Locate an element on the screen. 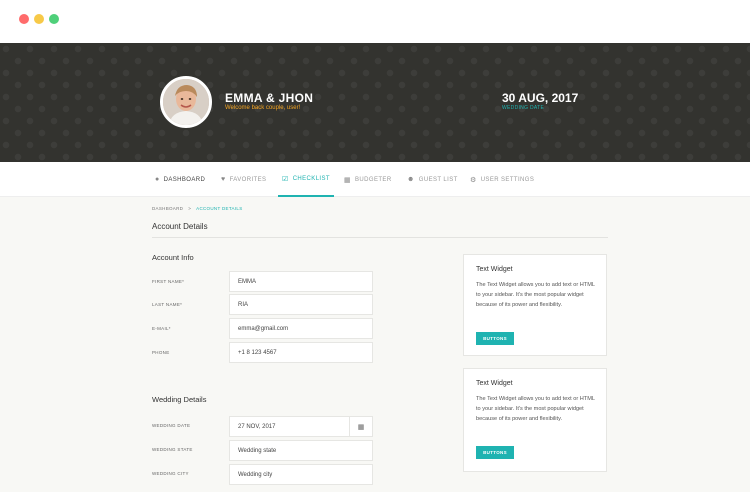 The width and height of the screenshot is (750, 492). breadcrumb-dashboard: DASHBOARD is located at coordinates (167, 208).